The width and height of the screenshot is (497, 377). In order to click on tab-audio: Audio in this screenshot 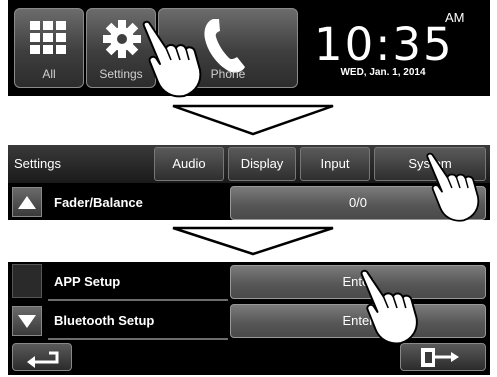, I will do `click(189, 164)`.